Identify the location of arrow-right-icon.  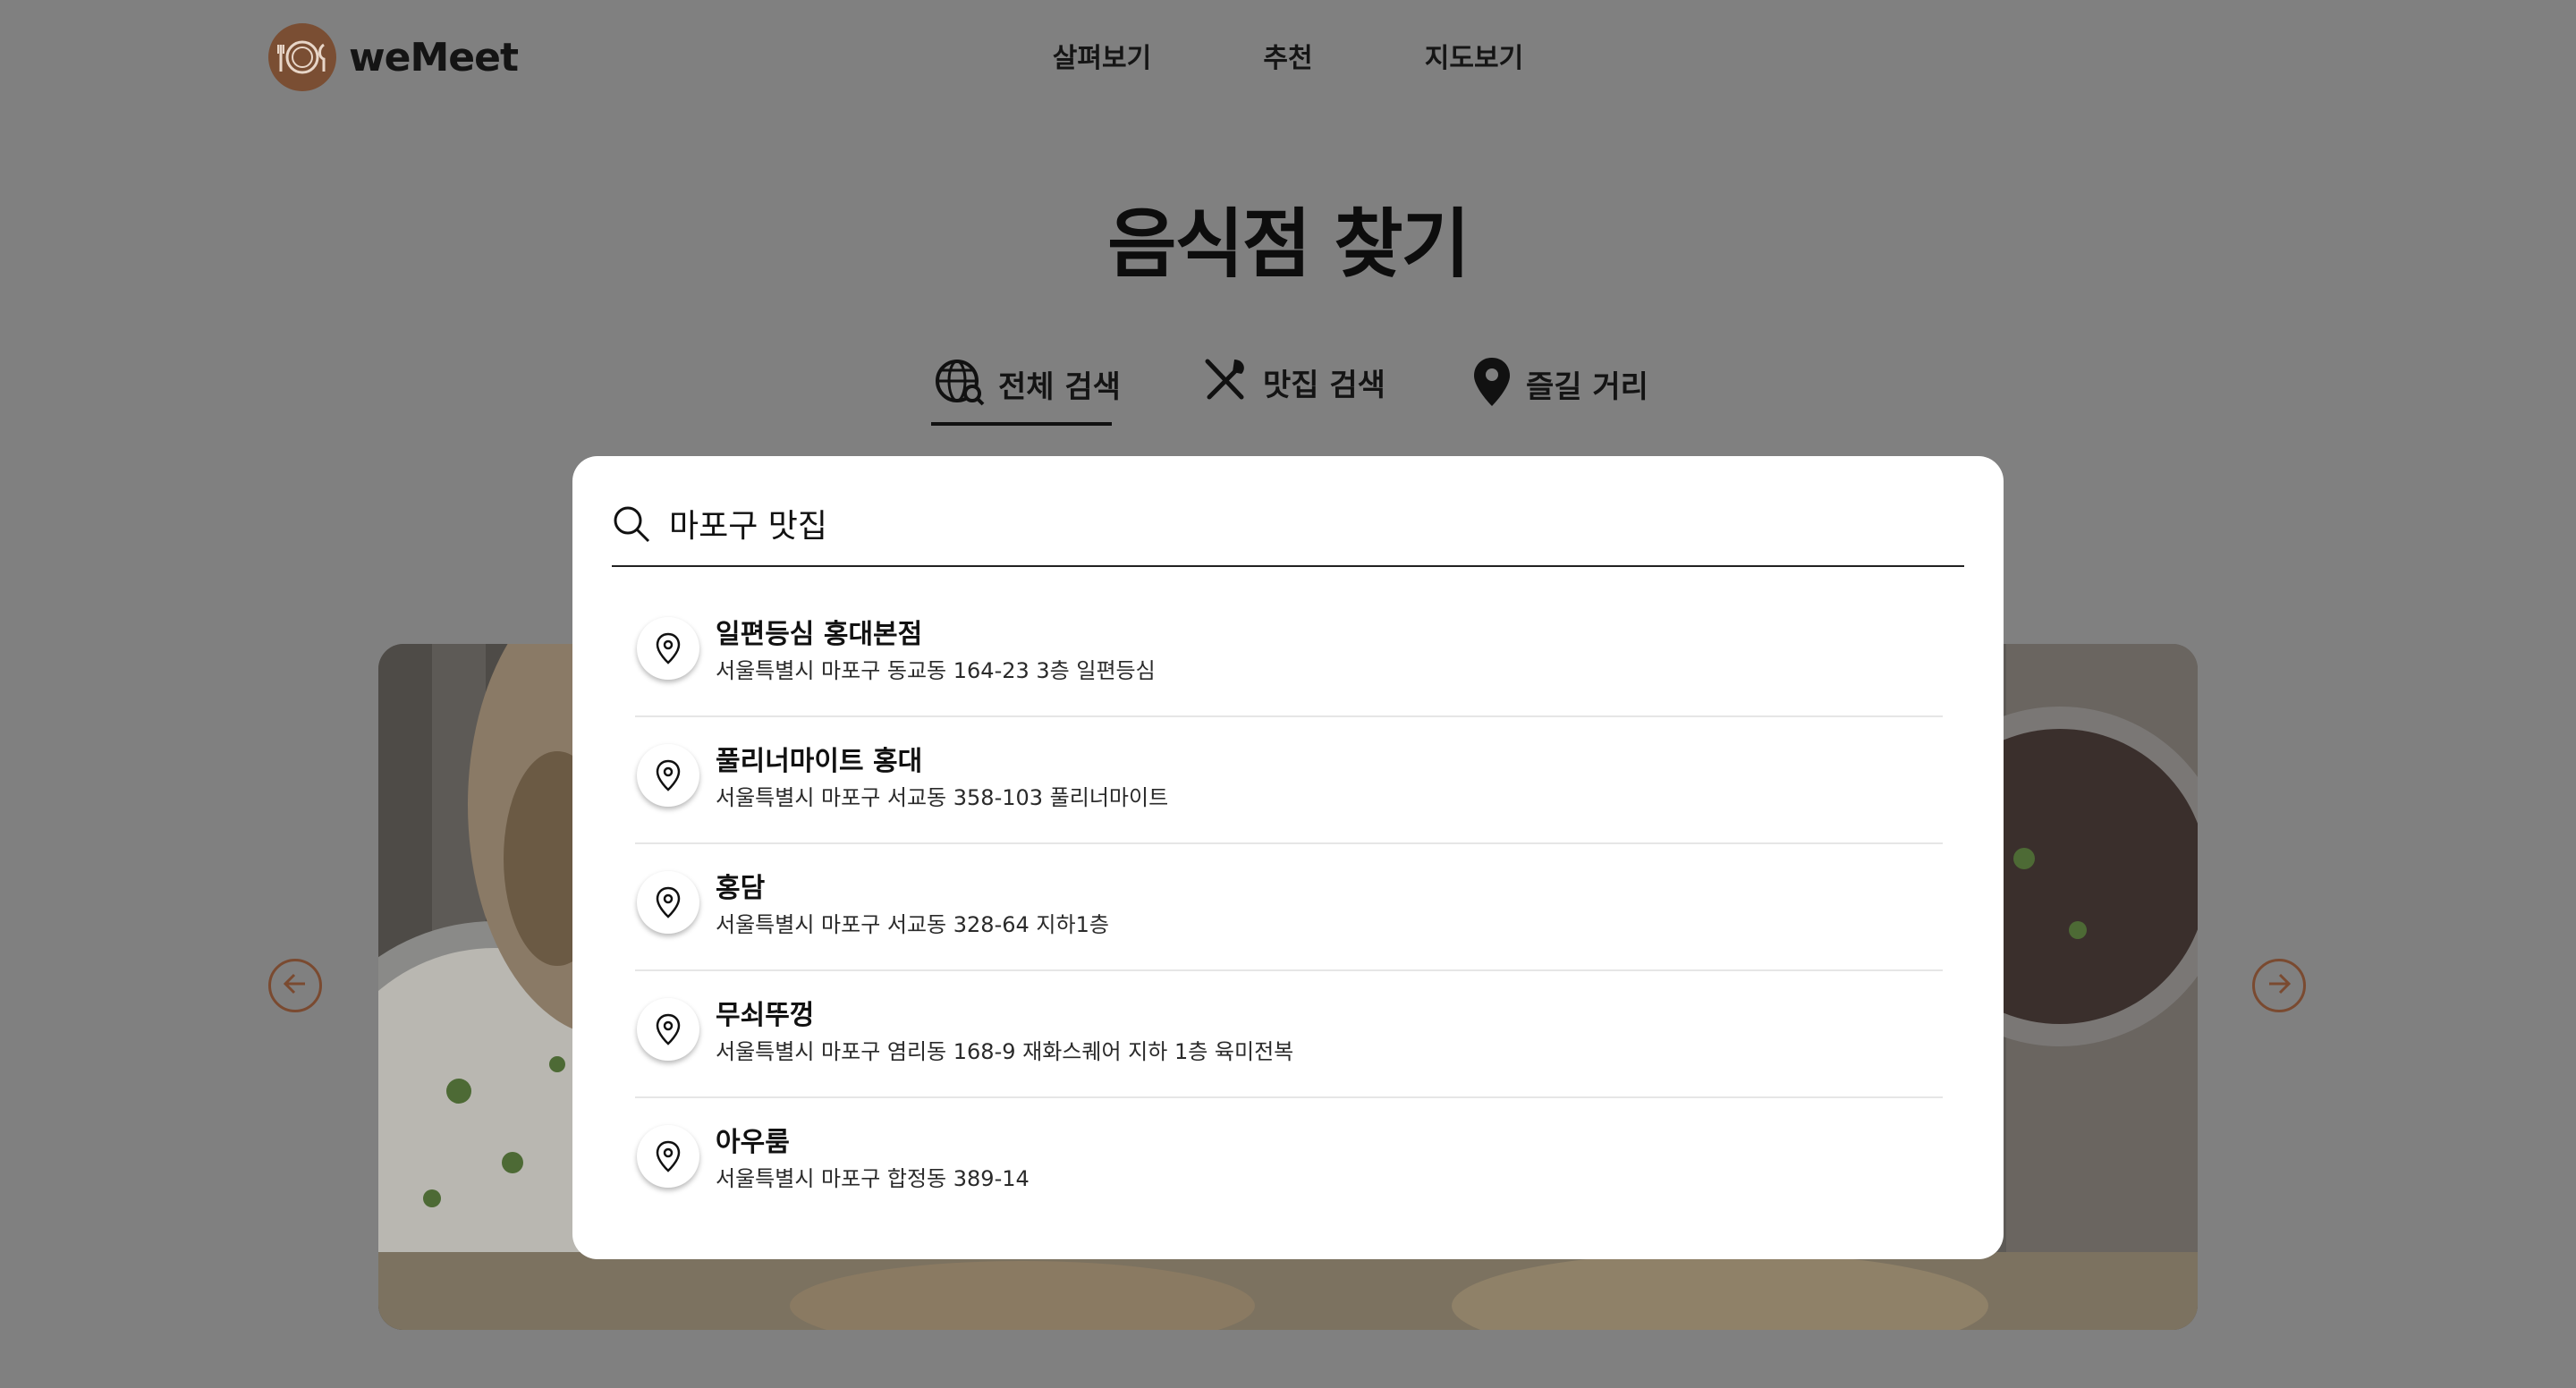
(2279, 986).